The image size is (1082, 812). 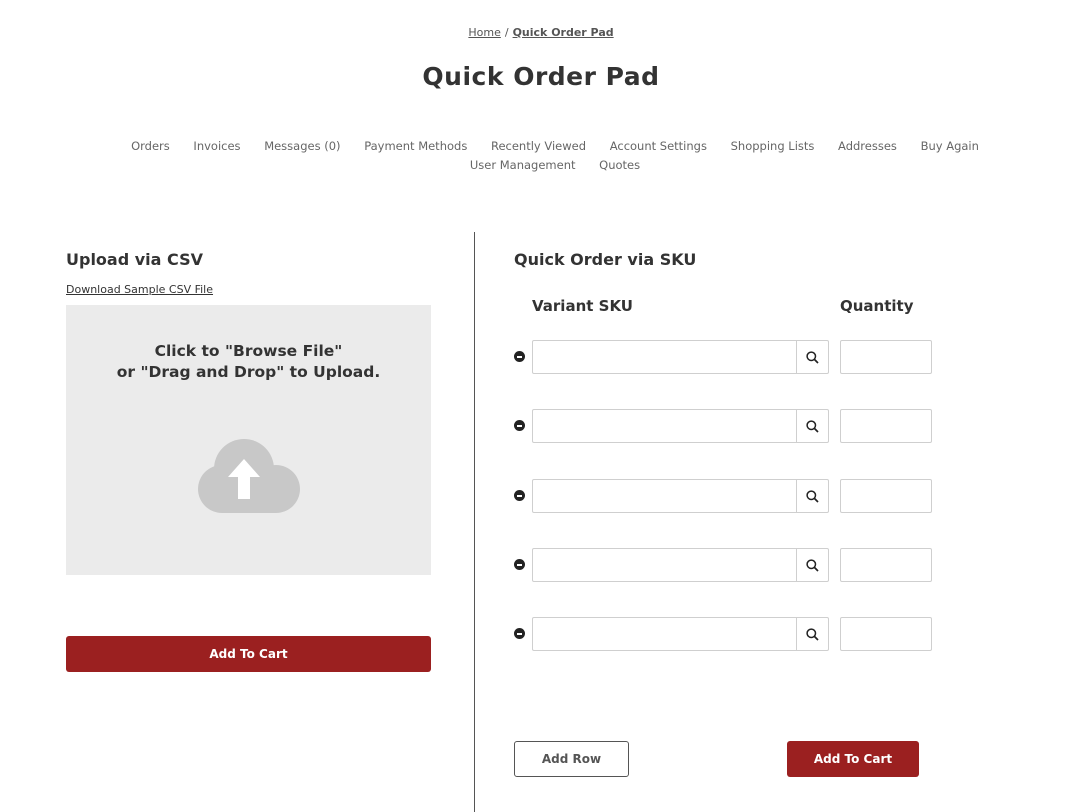 What do you see at coordinates (302, 146) in the screenshot?
I see `nav-item-messages: Messages (0)` at bounding box center [302, 146].